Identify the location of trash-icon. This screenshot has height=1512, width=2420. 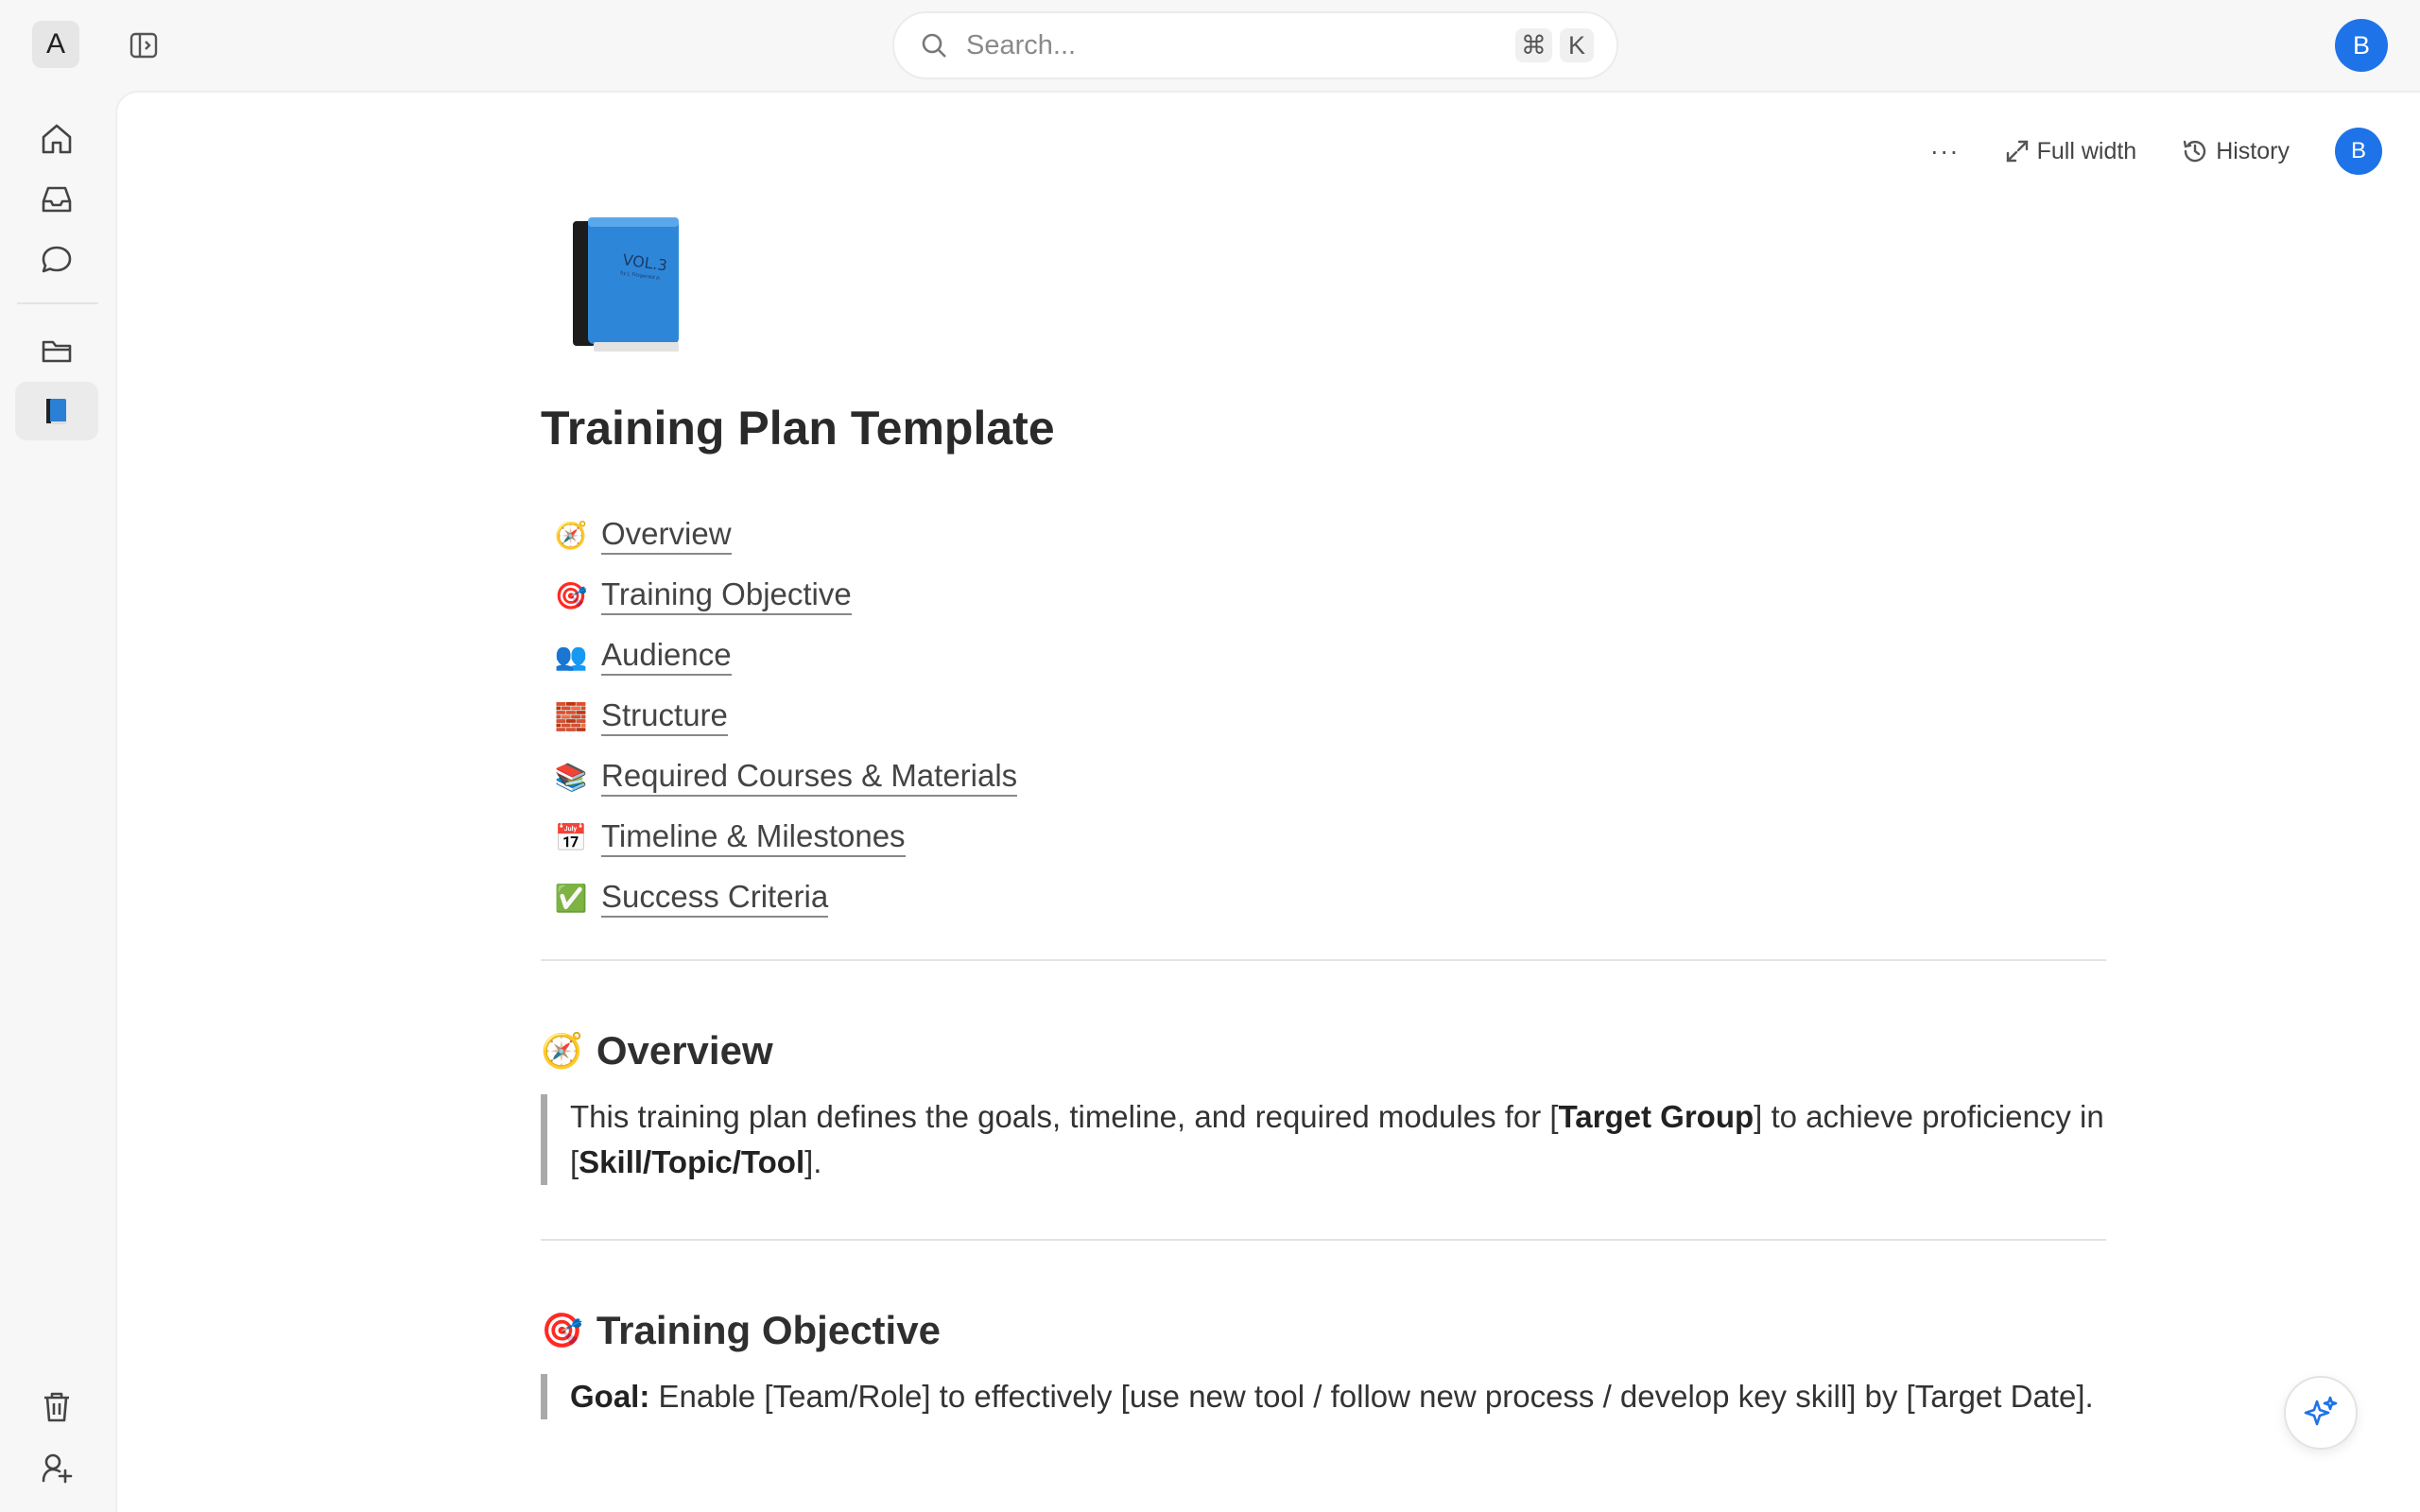
(56, 1407).